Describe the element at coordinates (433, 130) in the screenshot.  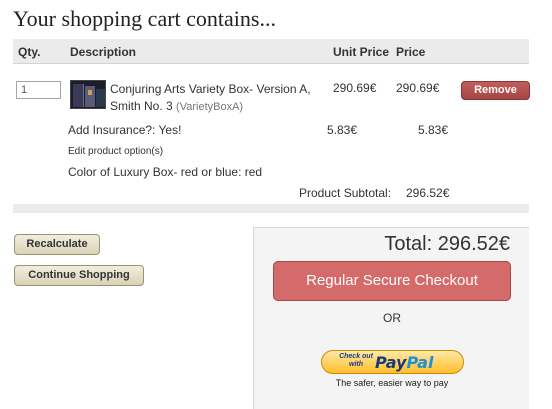
I see `insurance-price: 5.83€` at that location.